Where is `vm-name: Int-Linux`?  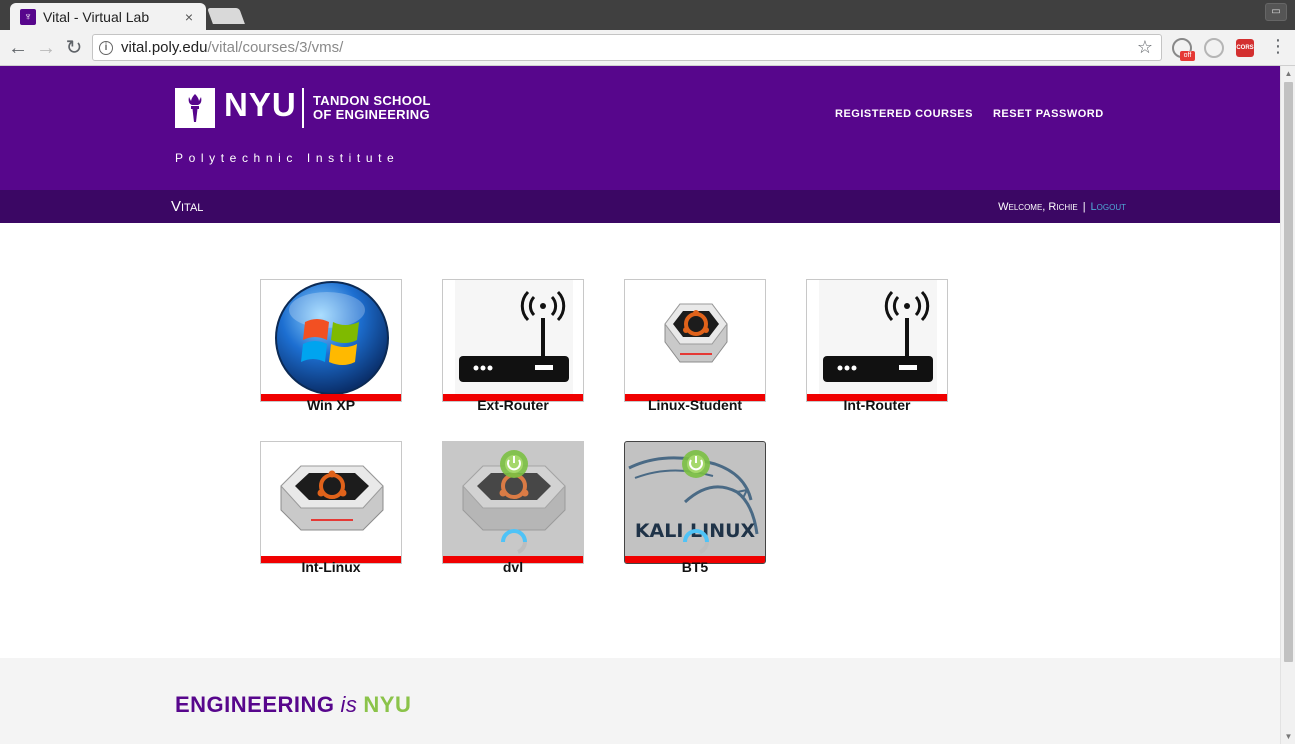
vm-name: Int-Linux is located at coordinates (331, 567).